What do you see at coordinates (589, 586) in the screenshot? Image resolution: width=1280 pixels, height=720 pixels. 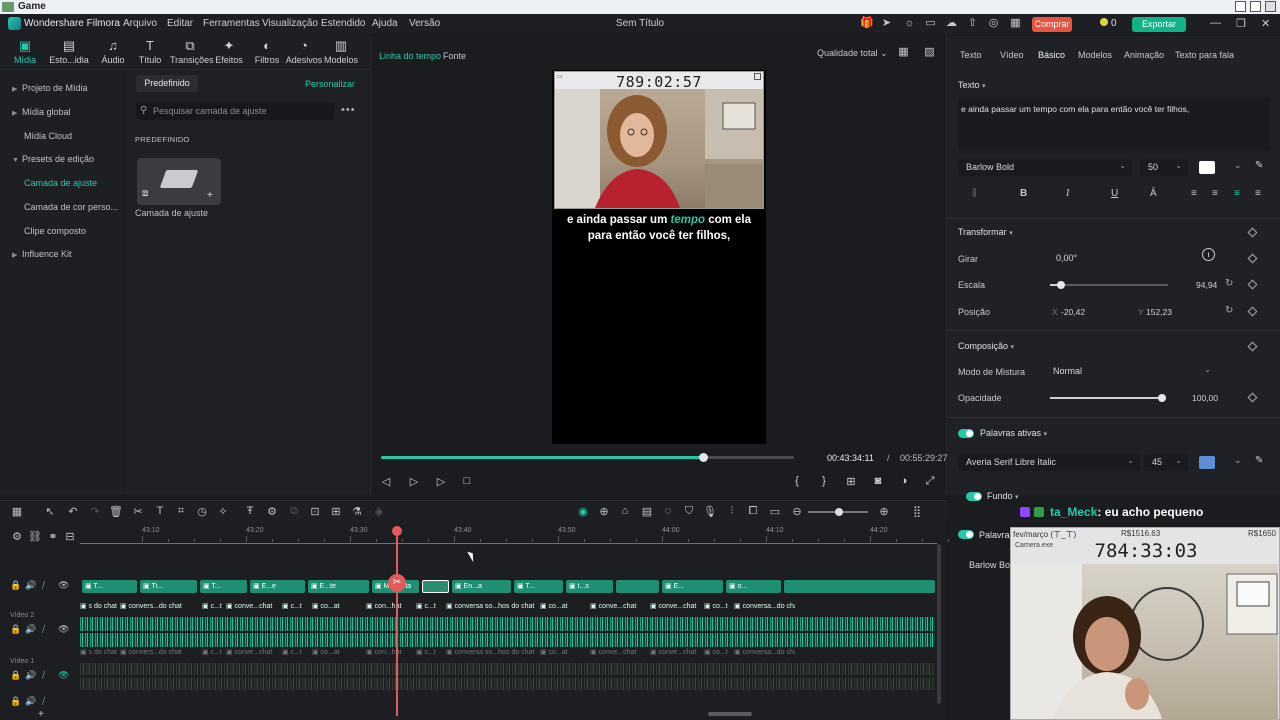 I see `title-clip: ▣ t...s` at bounding box center [589, 586].